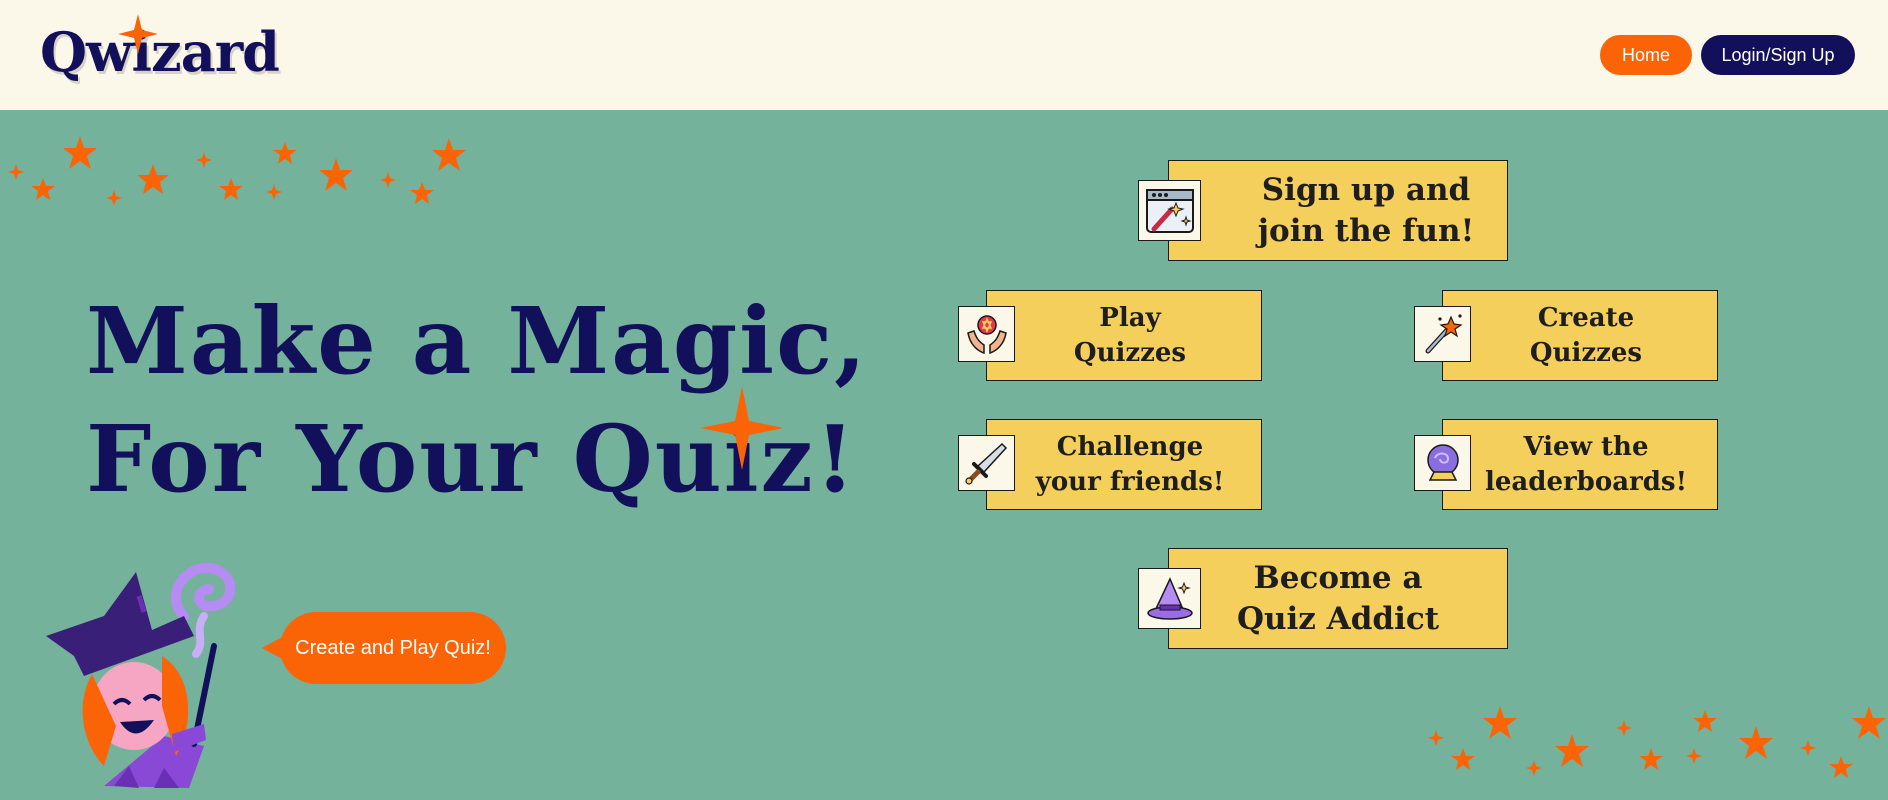 This screenshot has width=1888, height=800. I want to click on magic-window-icon, so click(1169, 210).